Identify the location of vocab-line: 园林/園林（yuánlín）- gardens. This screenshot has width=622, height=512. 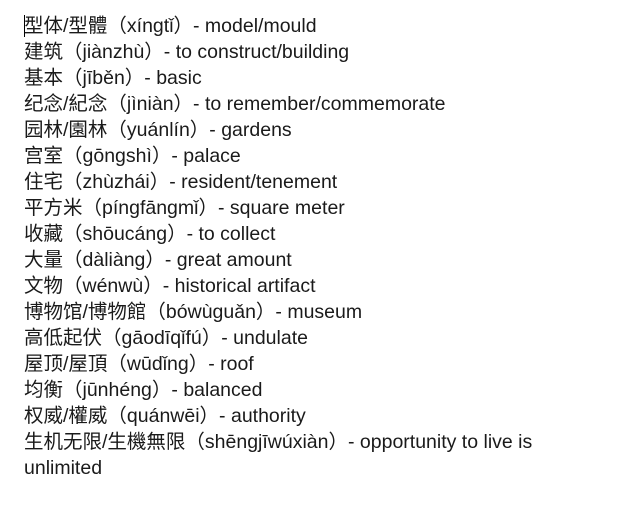
(158, 130).